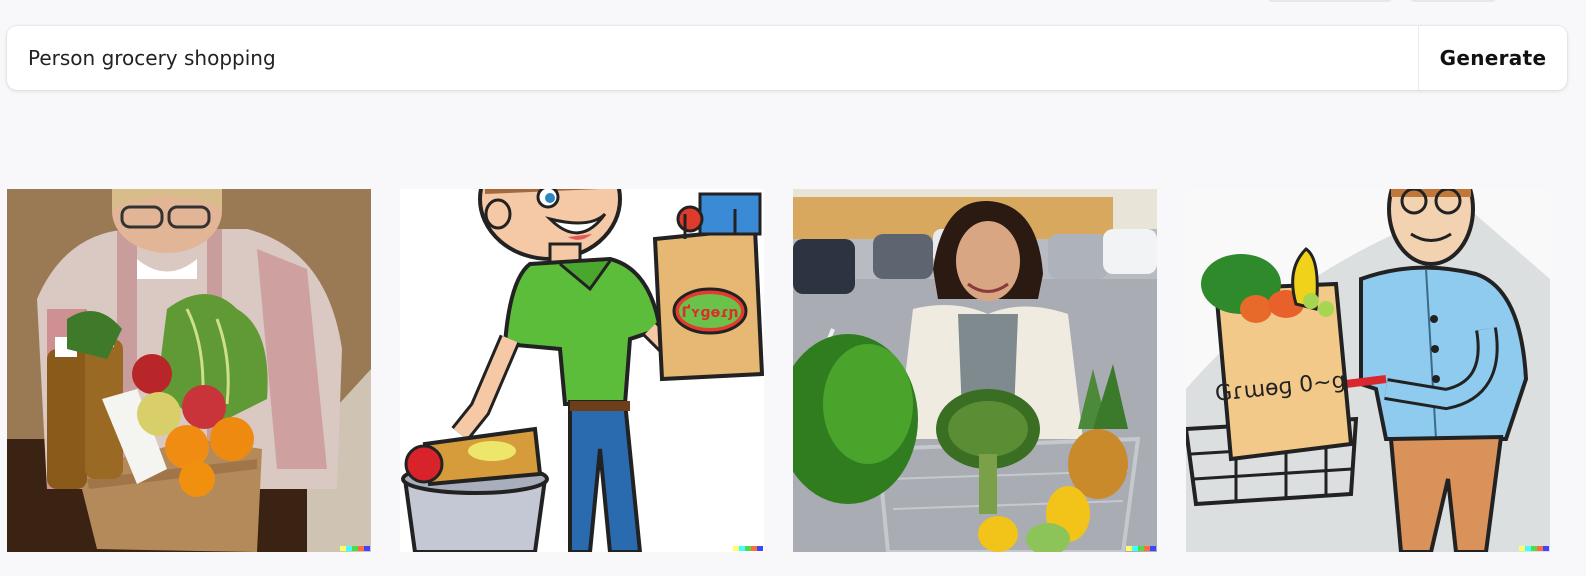  I want to click on result-image-4-art: Gɾɯɵɡ 0~g, so click(1368, 370).